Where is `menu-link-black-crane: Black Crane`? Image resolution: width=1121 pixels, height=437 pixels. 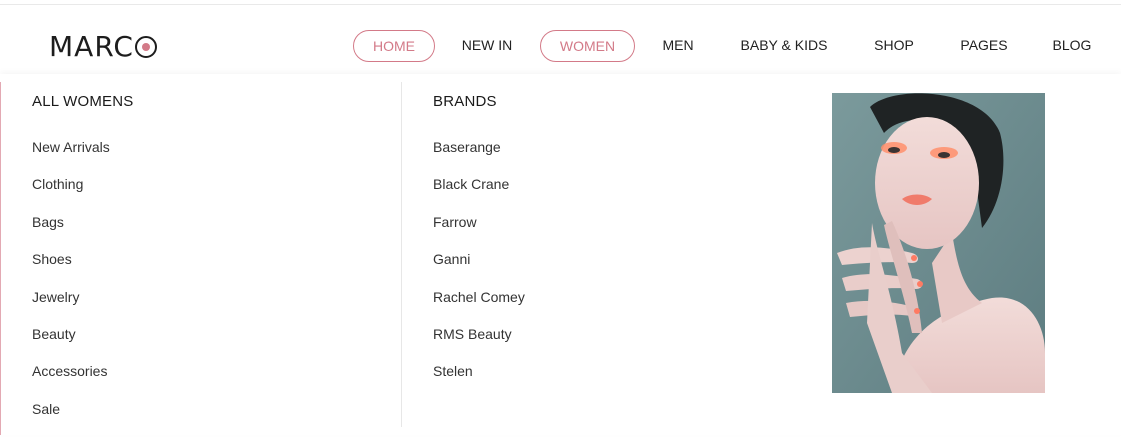 menu-link-black-crane: Black Crane is located at coordinates (479, 193).